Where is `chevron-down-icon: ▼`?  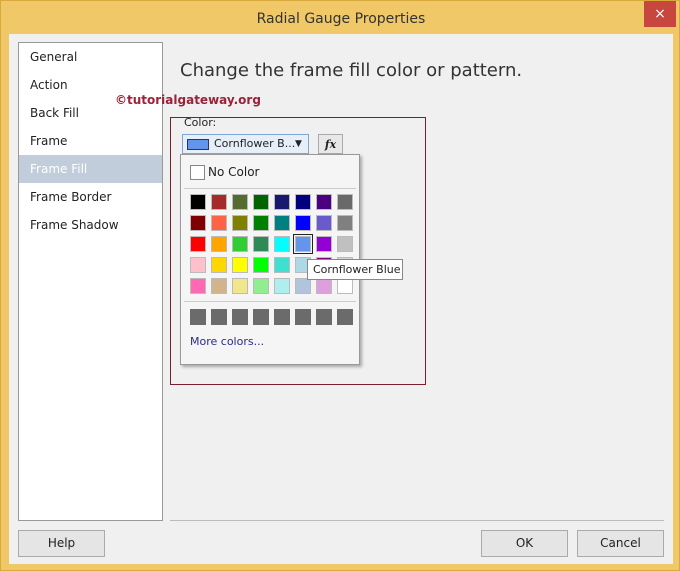
chevron-down-icon: ▼ is located at coordinates (298, 144).